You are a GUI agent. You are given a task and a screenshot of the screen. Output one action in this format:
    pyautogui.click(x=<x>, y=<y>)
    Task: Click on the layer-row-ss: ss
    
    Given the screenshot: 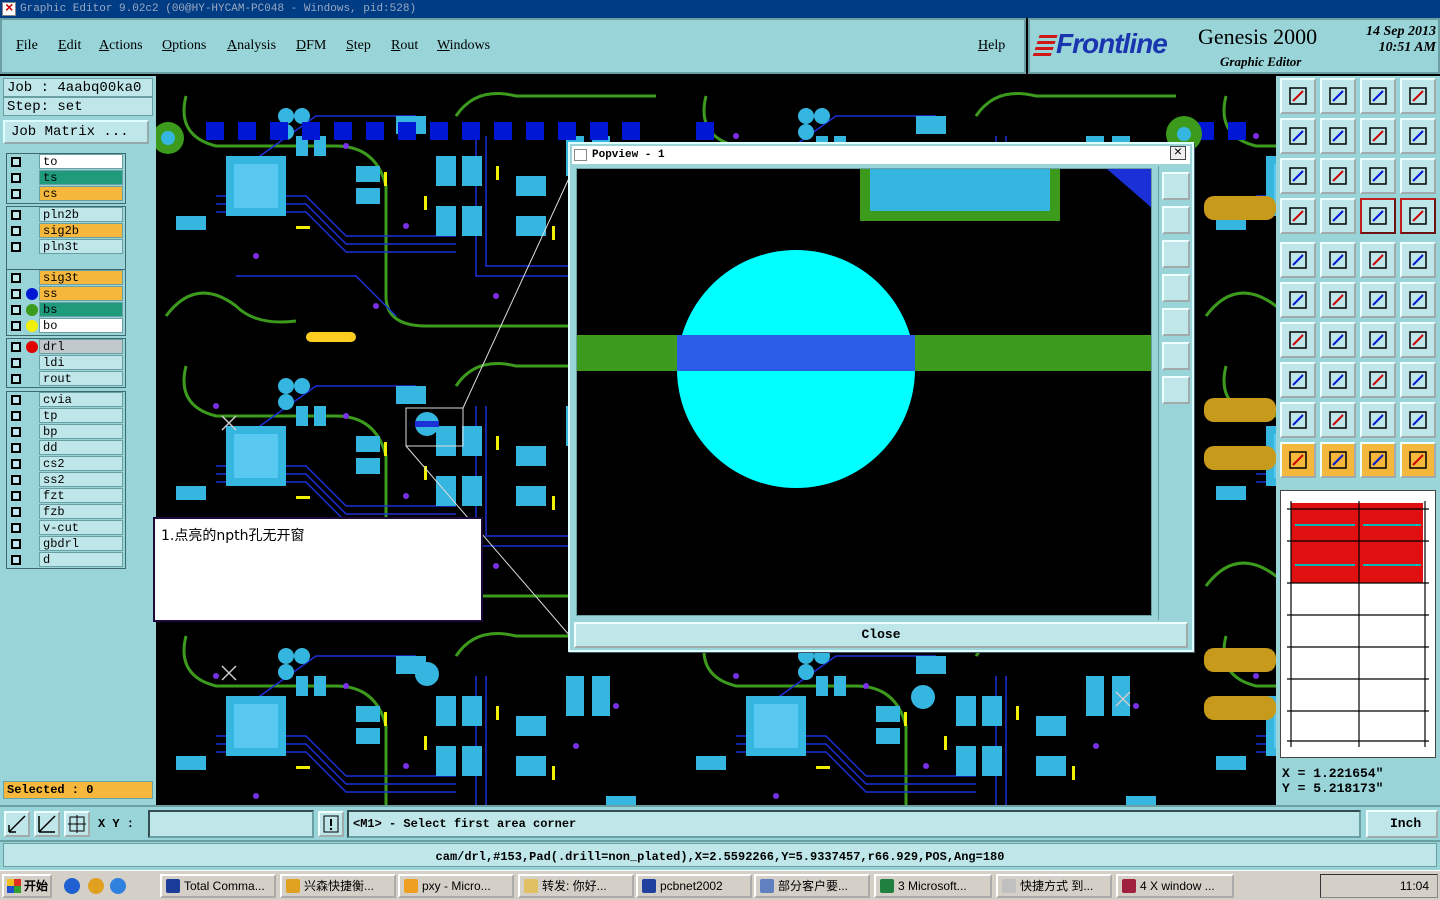 What is the action you would take?
    pyautogui.click(x=66, y=294)
    